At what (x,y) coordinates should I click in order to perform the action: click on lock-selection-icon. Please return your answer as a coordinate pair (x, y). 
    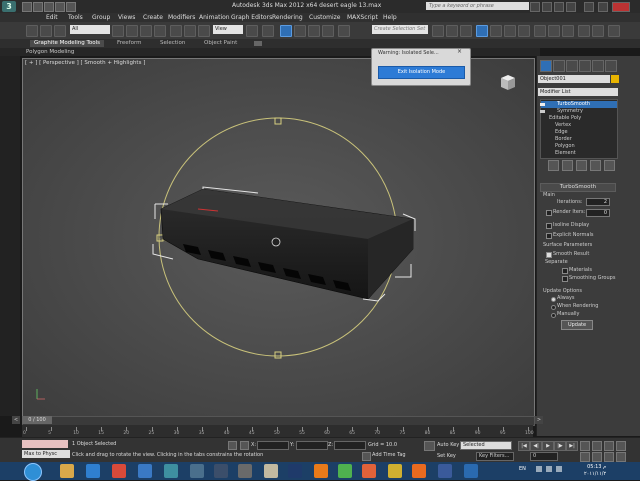
    Looking at the image, I should click on (232, 445).